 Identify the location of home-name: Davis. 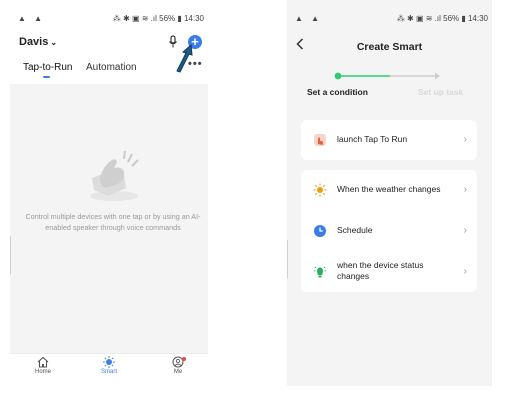
(34, 42).